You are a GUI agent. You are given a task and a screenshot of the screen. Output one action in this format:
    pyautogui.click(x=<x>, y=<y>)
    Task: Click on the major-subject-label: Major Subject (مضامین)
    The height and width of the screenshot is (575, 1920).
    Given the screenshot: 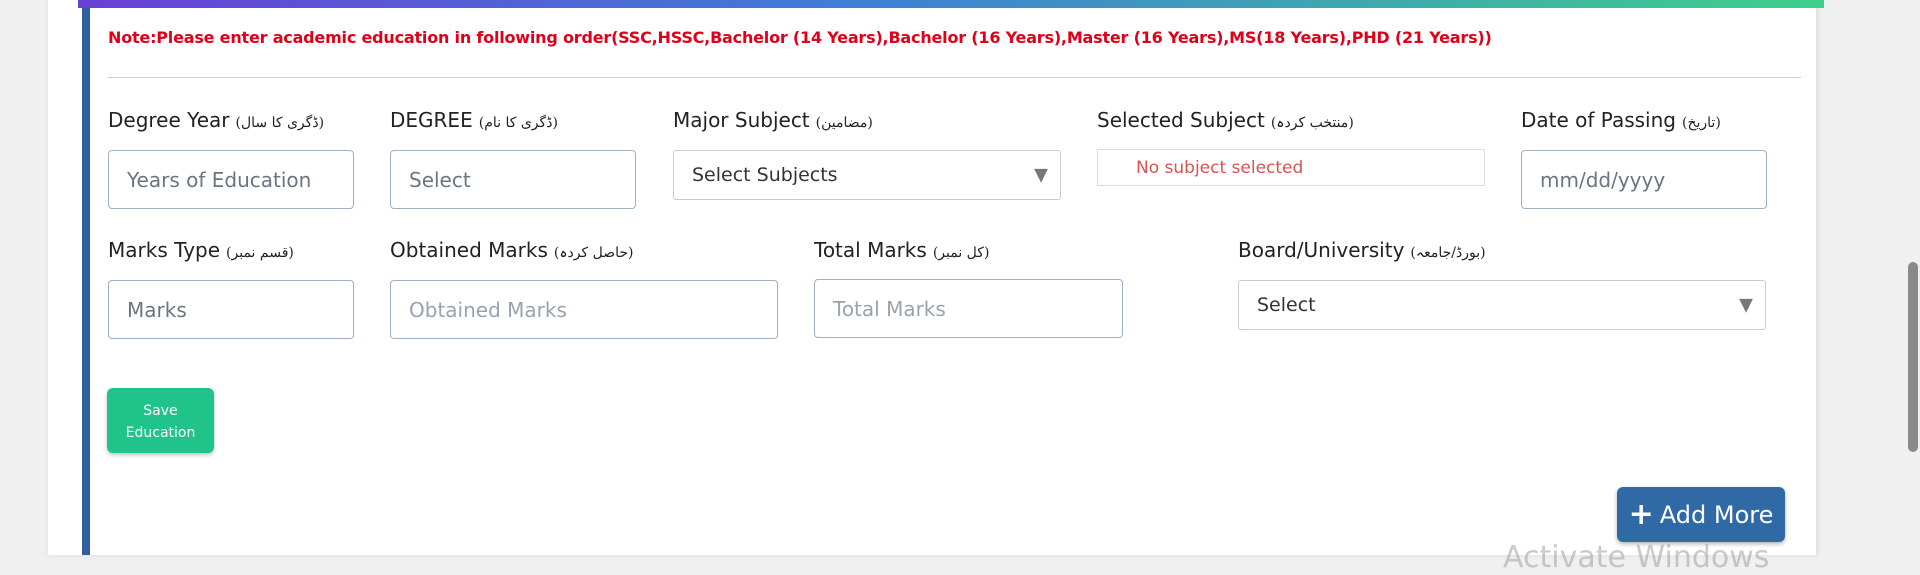 What is the action you would take?
    pyautogui.click(x=773, y=120)
    